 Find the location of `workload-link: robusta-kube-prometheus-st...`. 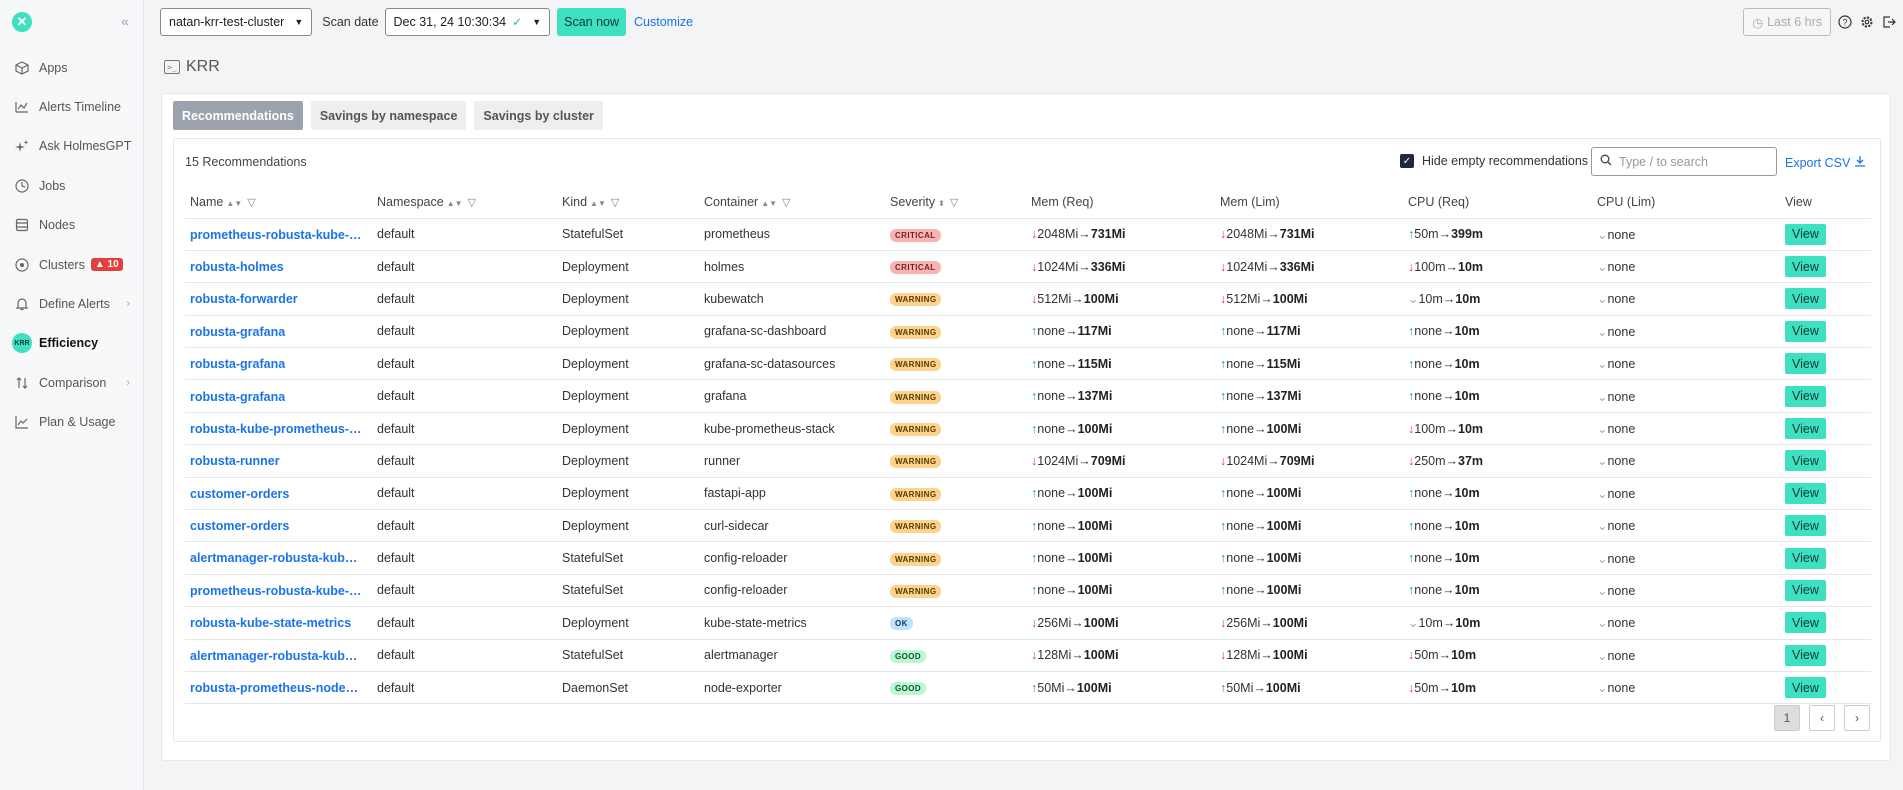

workload-link: robusta-kube-prometheus-st... is located at coordinates (276, 429).